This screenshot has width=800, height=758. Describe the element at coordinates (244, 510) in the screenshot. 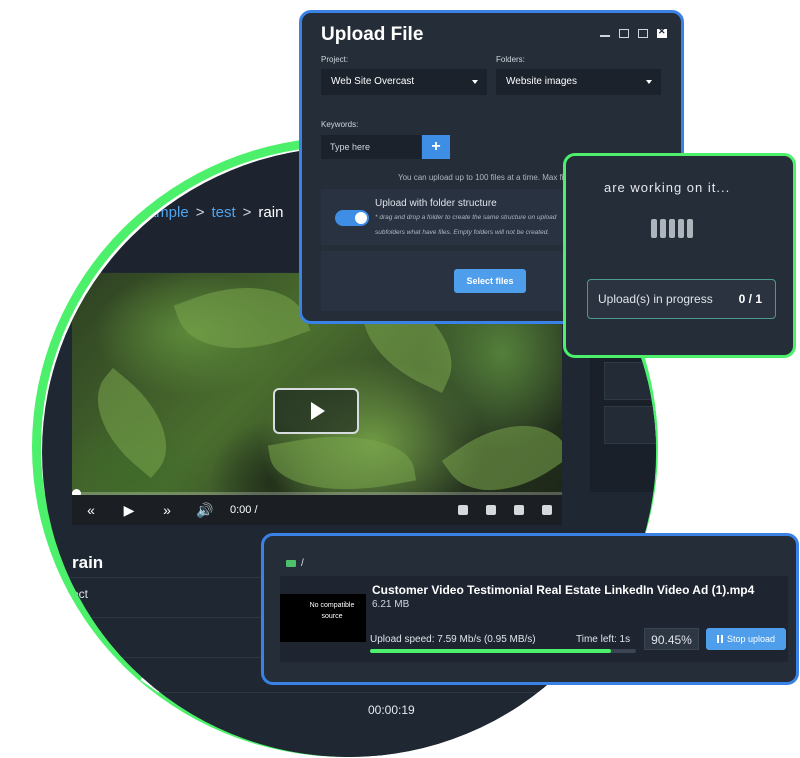

I see `time-display: 0:00 /` at that location.